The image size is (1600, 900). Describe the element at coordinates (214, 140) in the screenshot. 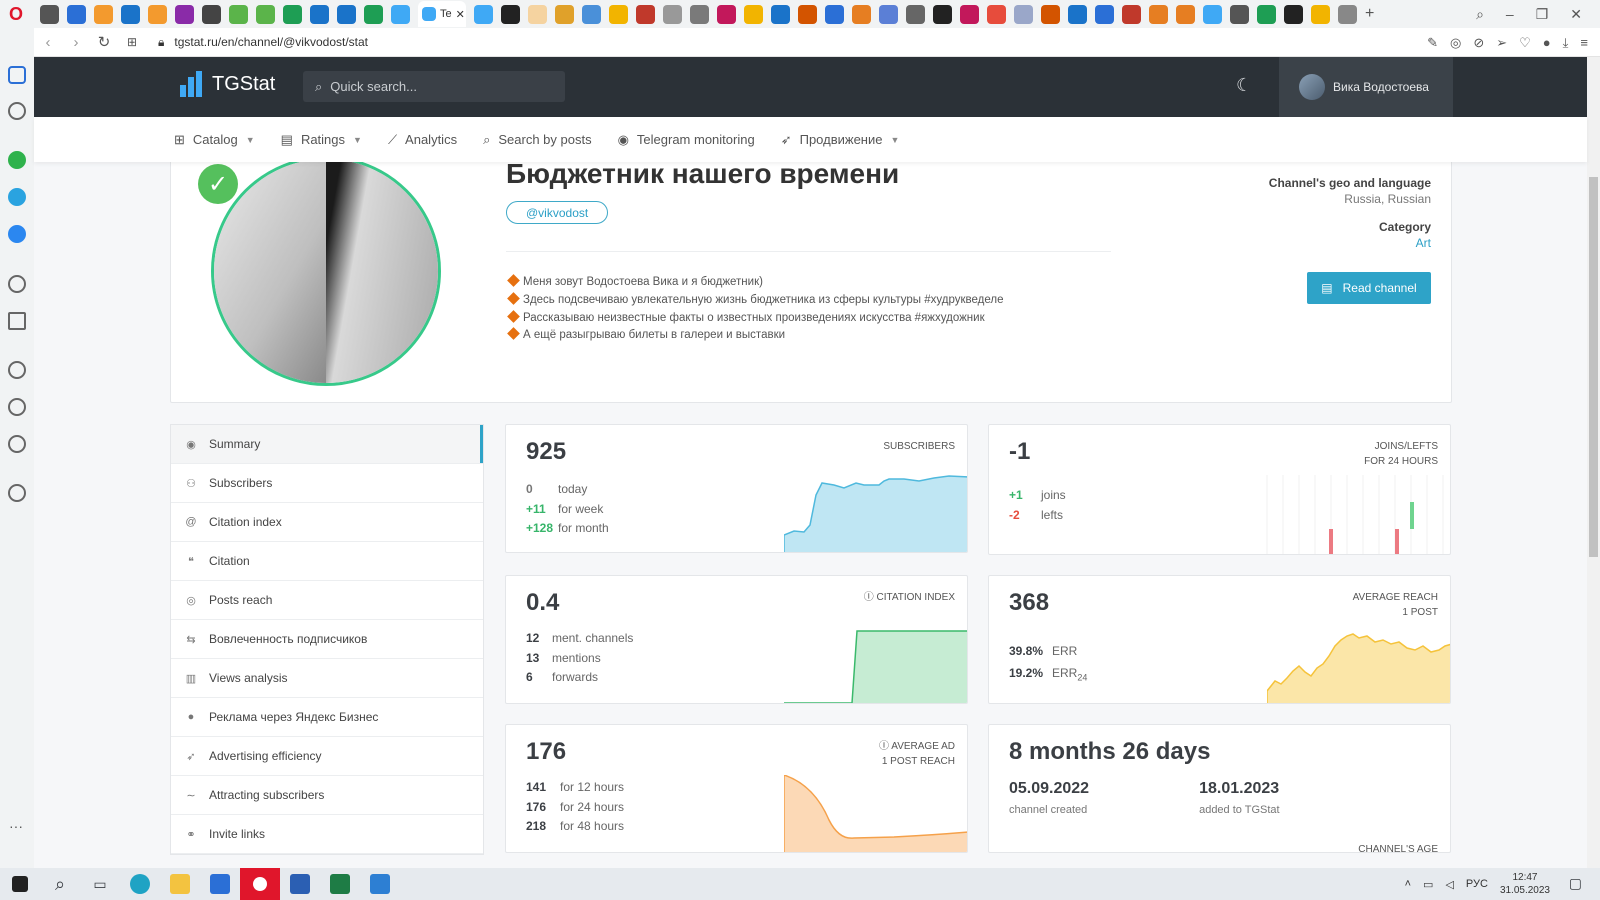

I see `nav-catalog: ⊞ Catalog ▼` at that location.